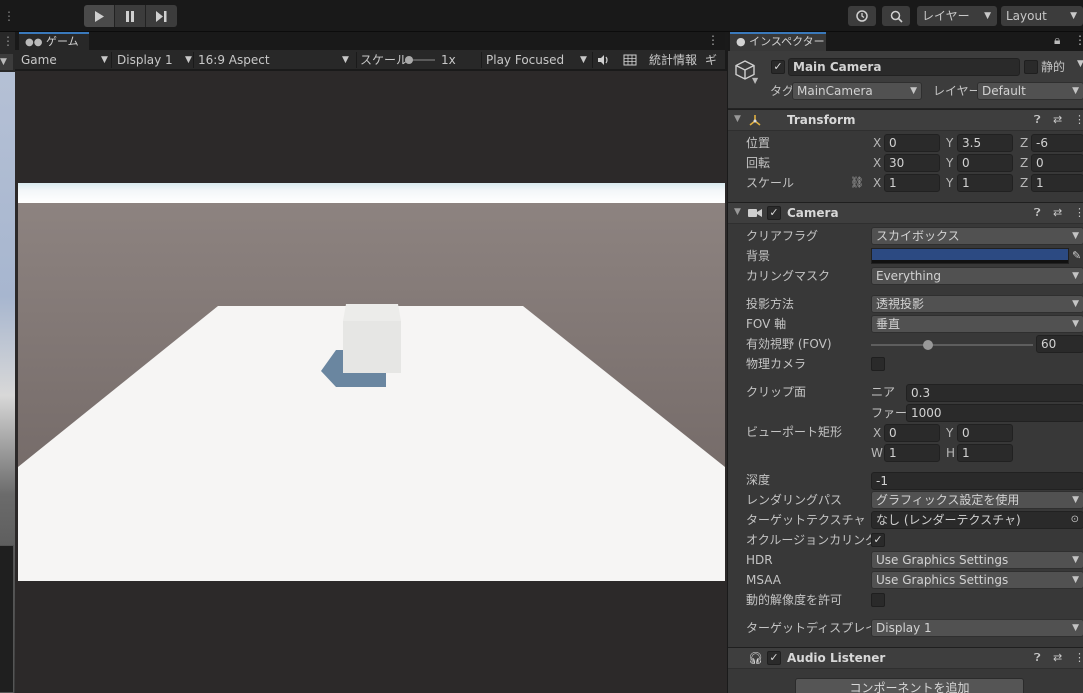 This screenshot has height=693, width=1083. What do you see at coordinates (538, 60) in the screenshot?
I see `play-focus-dropdown: Play Focused ▼` at bounding box center [538, 60].